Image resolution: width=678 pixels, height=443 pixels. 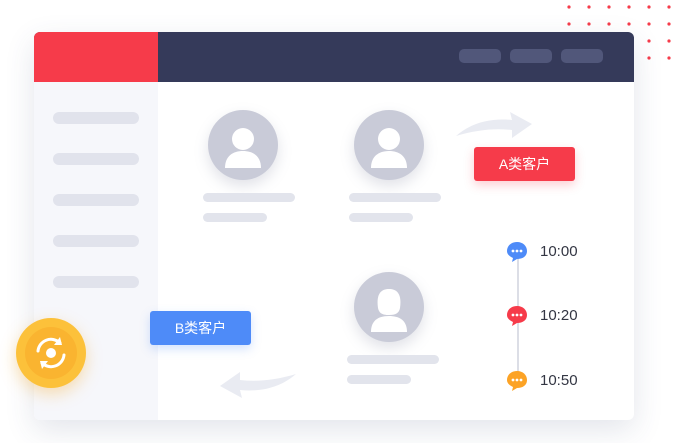 I want to click on sync-badge, so click(x=51, y=353).